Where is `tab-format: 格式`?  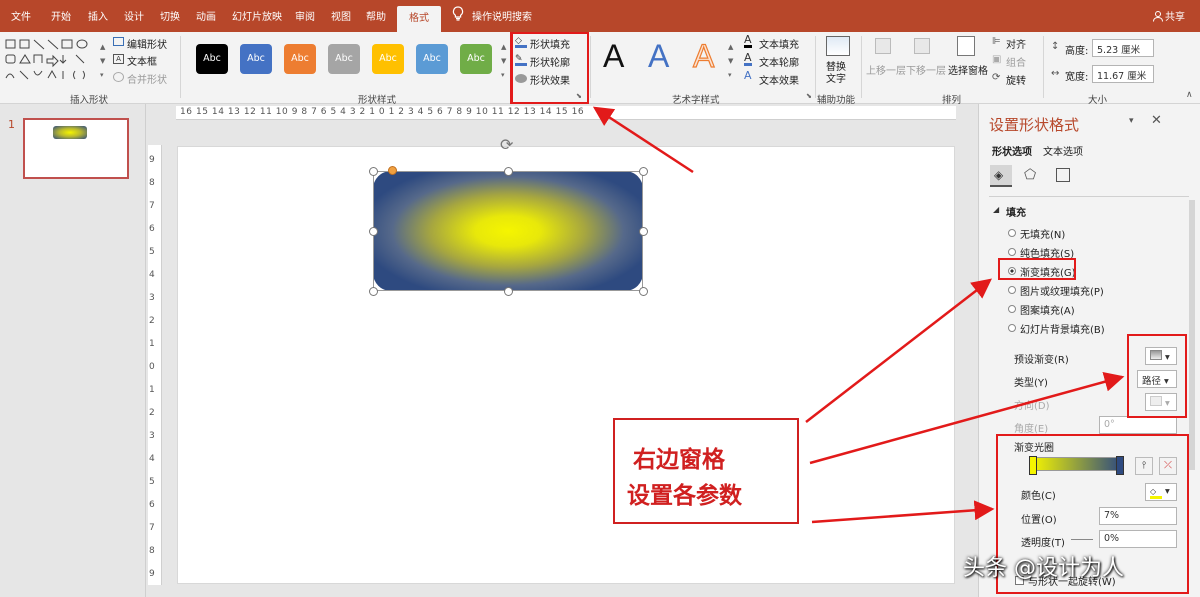 tab-format: 格式 is located at coordinates (419, 19).